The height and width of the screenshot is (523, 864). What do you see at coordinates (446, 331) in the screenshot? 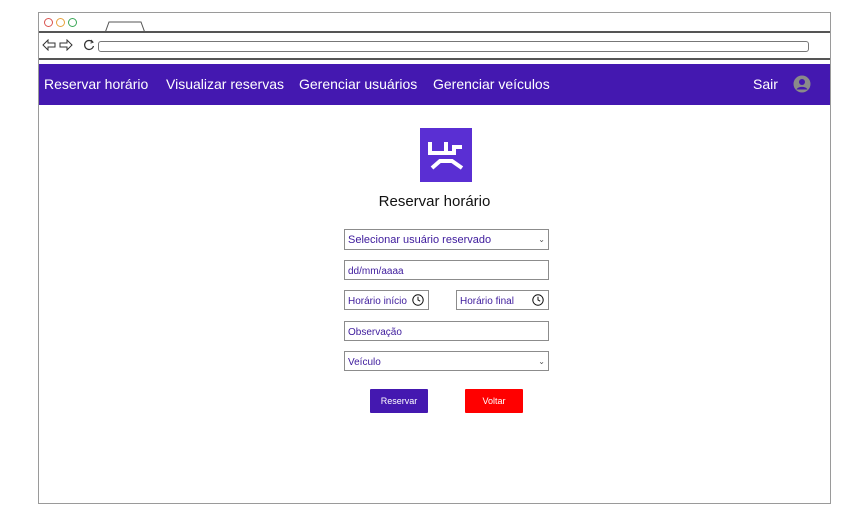
I see `observation-input: Observação` at bounding box center [446, 331].